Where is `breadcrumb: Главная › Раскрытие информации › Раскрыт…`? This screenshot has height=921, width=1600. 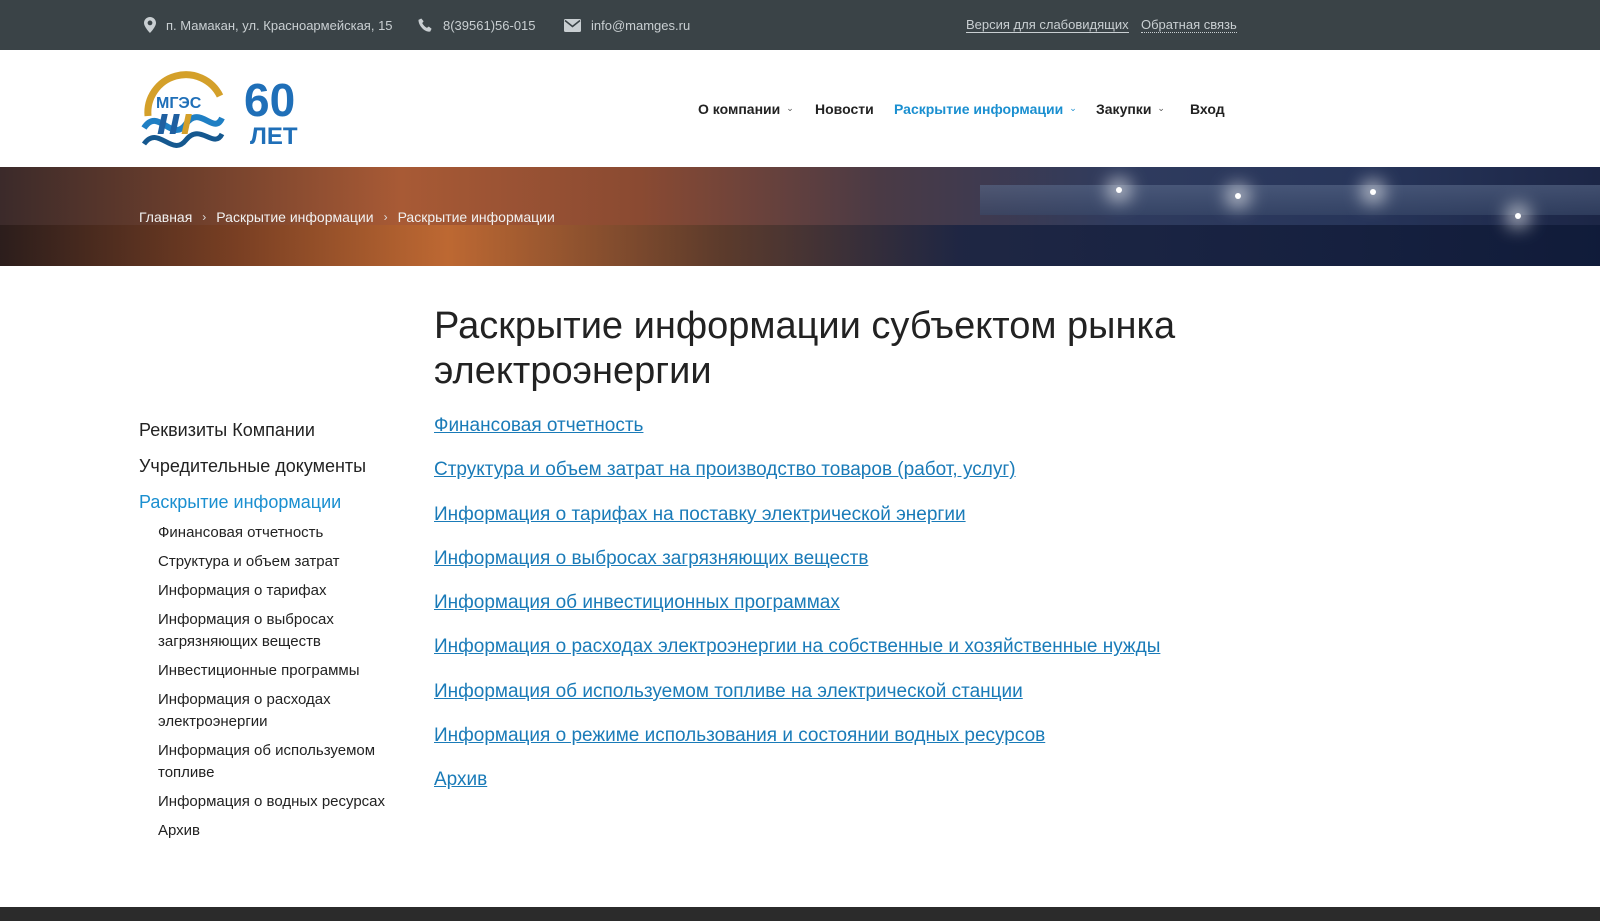 breadcrumb: Главная › Раскрытие информации › Раскрыт… is located at coordinates (347, 216).